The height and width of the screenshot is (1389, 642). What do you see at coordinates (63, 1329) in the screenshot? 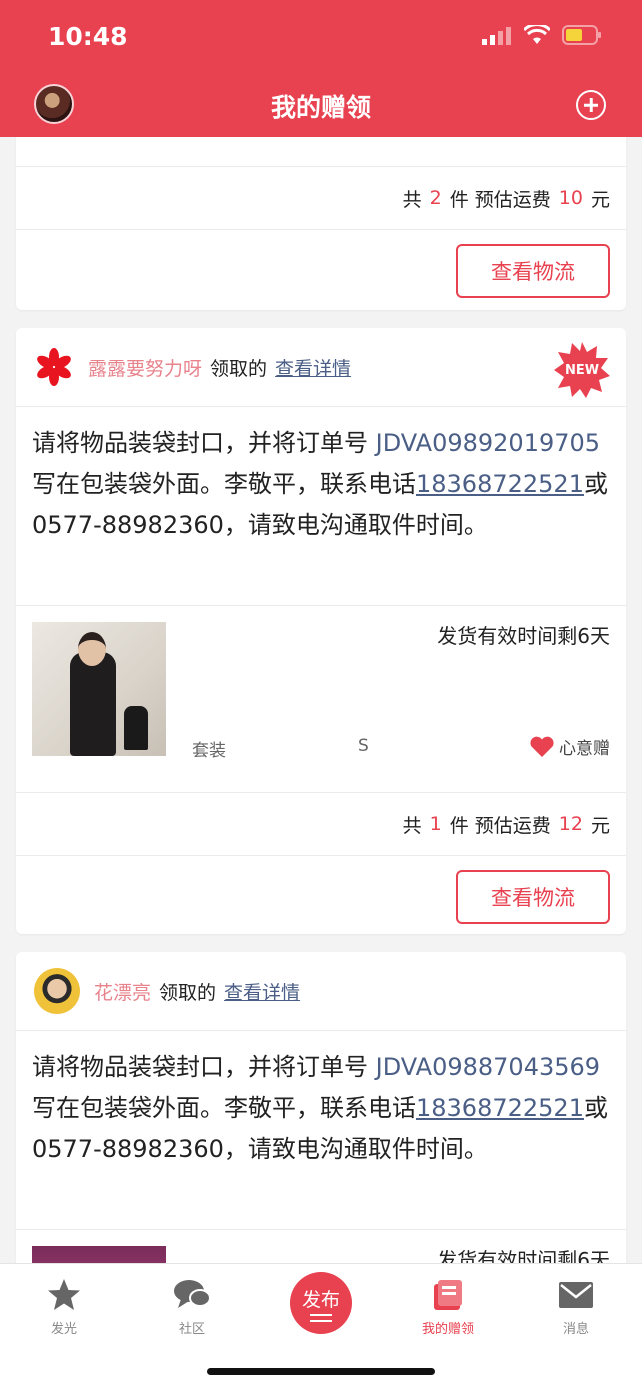
I see `tab-label: 发光` at bounding box center [63, 1329].